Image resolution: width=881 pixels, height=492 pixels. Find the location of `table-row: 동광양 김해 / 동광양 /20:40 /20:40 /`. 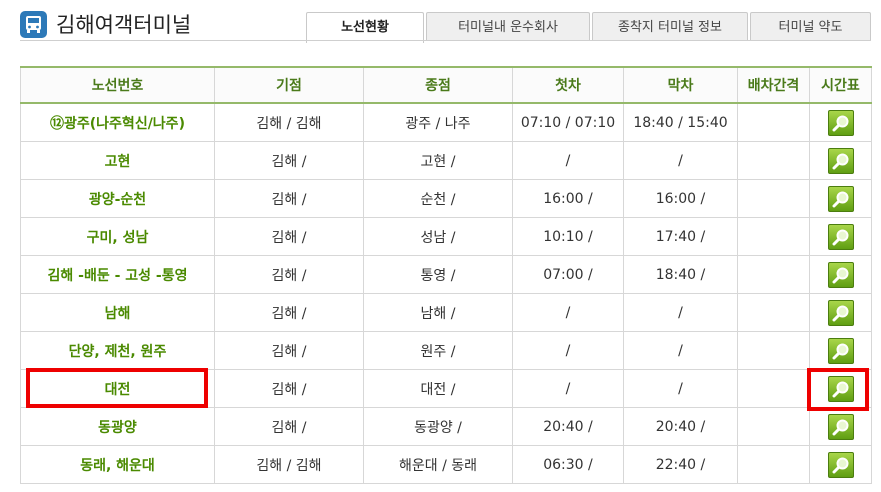

table-row: 동광양 김해 / 동광양 /20:40 /20:40 / is located at coordinates (446, 426).